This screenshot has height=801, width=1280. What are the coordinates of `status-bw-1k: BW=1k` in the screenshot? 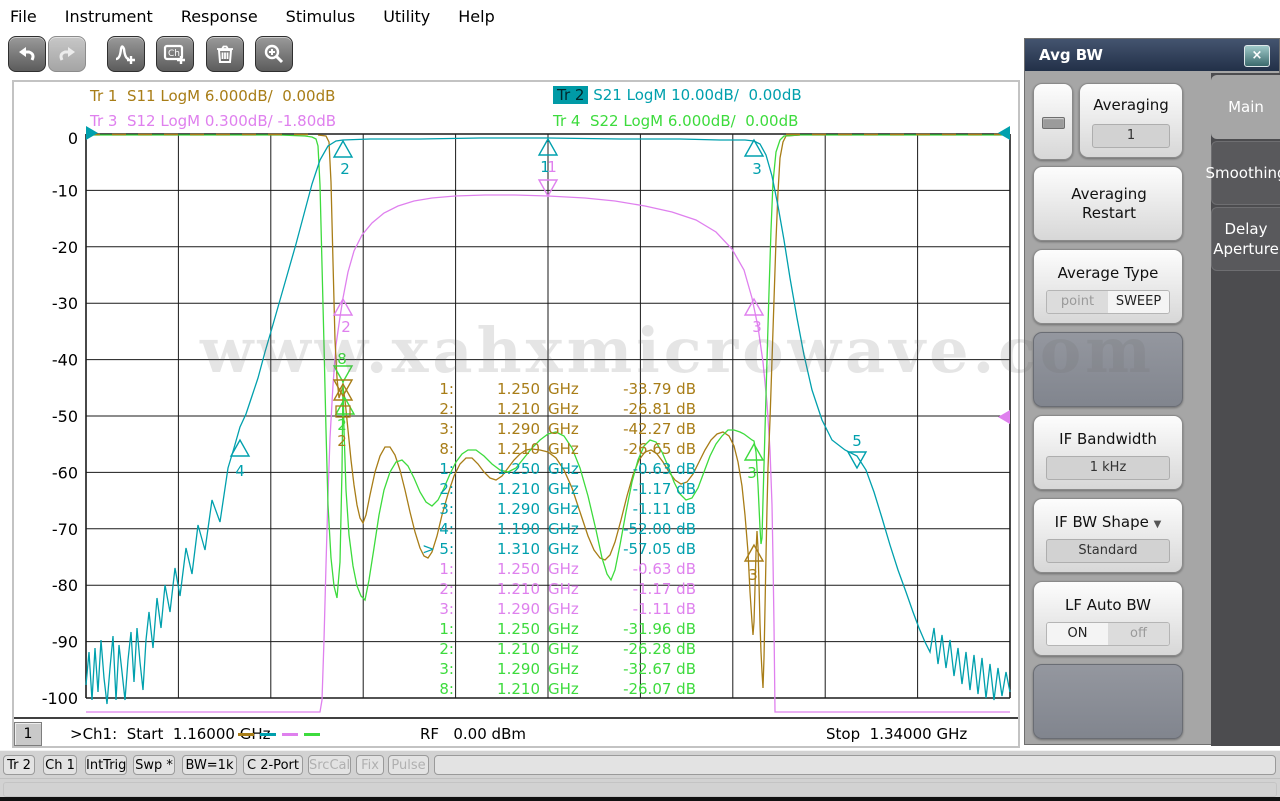 It's located at (209, 765).